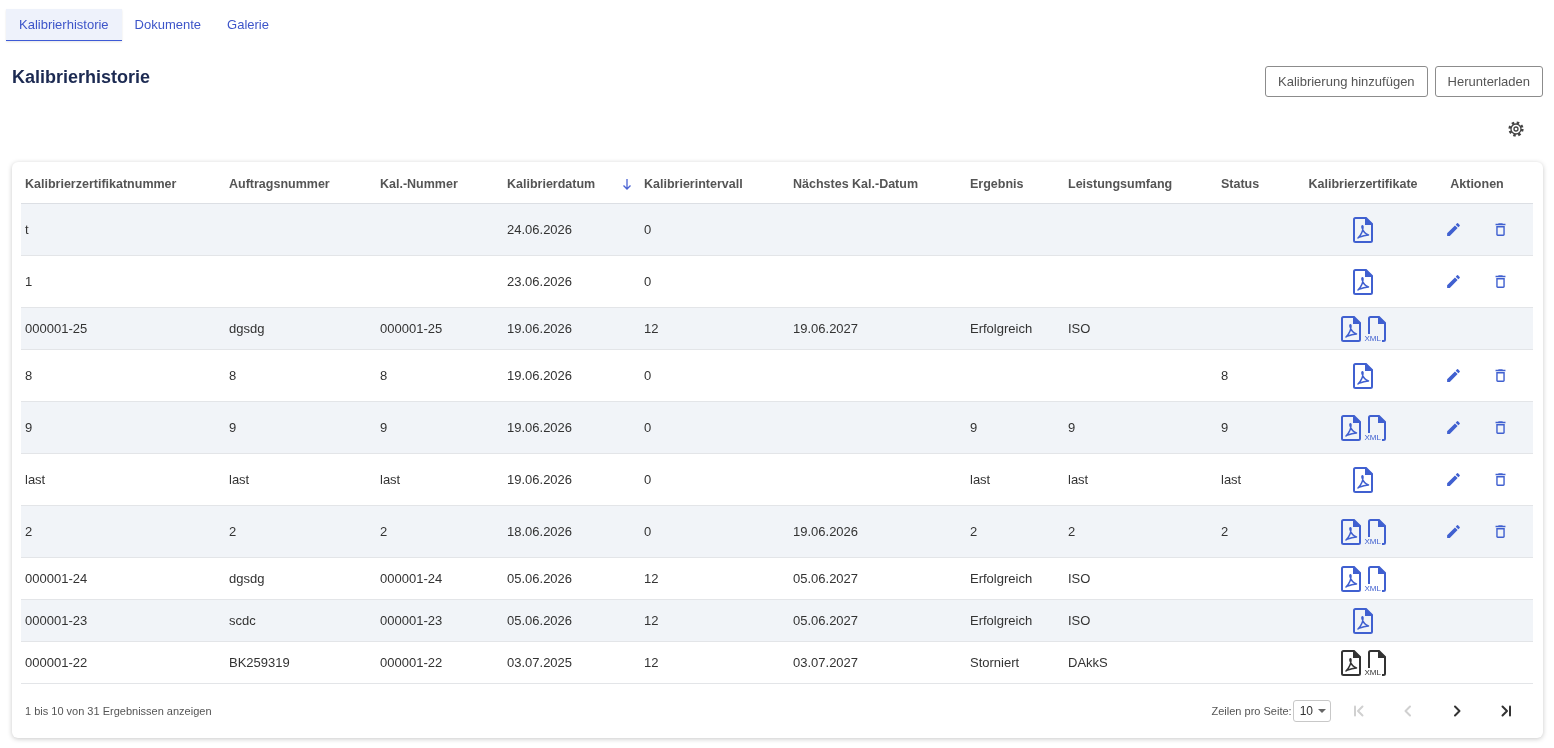 The image size is (1554, 748). What do you see at coordinates (1261, 184) in the screenshot?
I see `column-header: Status` at bounding box center [1261, 184].